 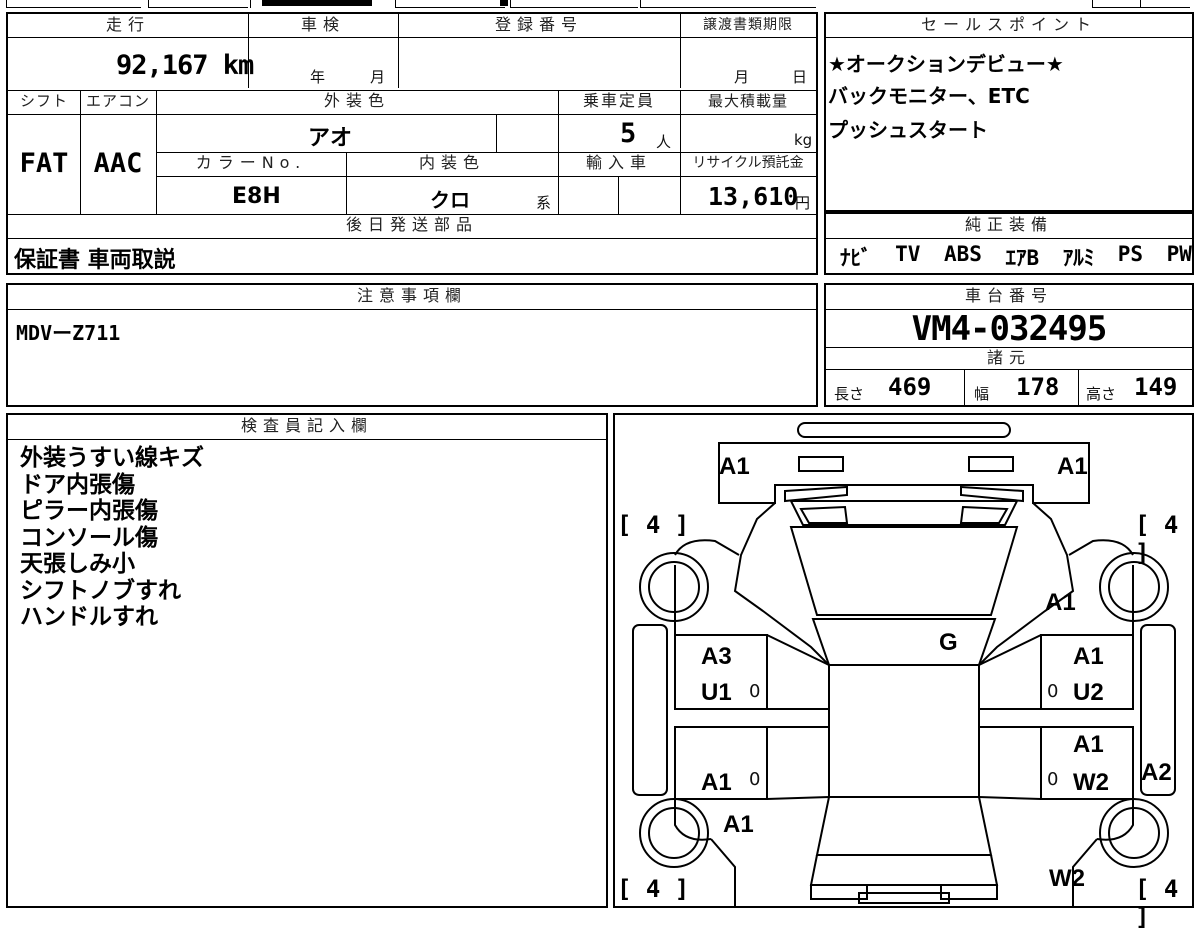 I want to click on tire-front-left: [ 4 ], so click(x=653, y=525).